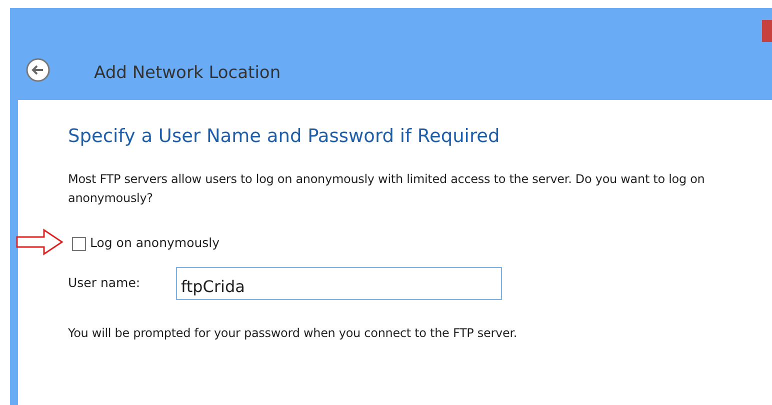 The width and height of the screenshot is (772, 405). I want to click on username-field: ftpCrida, so click(339, 283).